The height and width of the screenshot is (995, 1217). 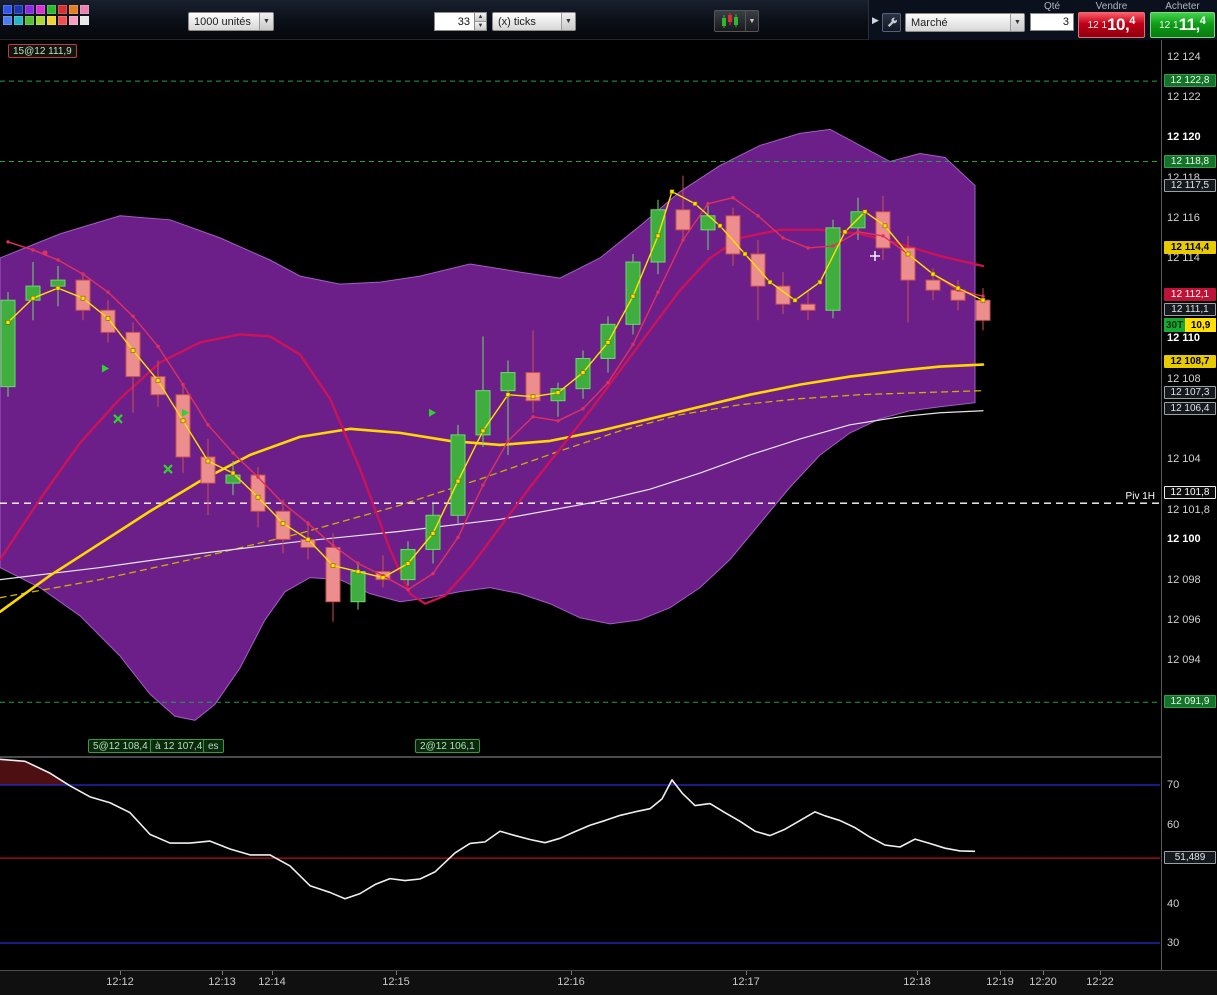 I want to click on chart-type-button: ▼, so click(x=736, y=21).